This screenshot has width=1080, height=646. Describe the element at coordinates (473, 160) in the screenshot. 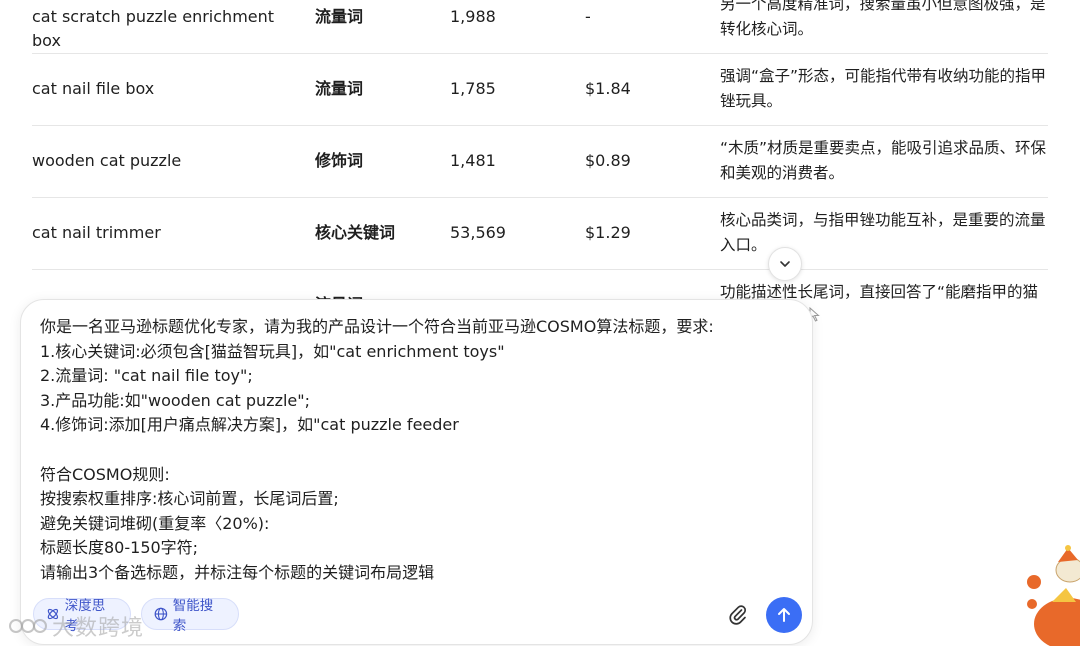

I see `volume-cell: 1,481` at that location.